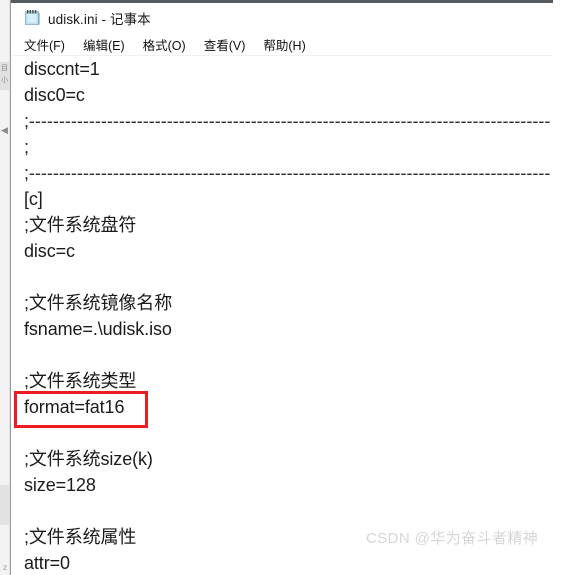 The image size is (588, 575). Describe the element at coordinates (80, 225) in the screenshot. I see `editor-line: ;文件系统盘符` at that location.